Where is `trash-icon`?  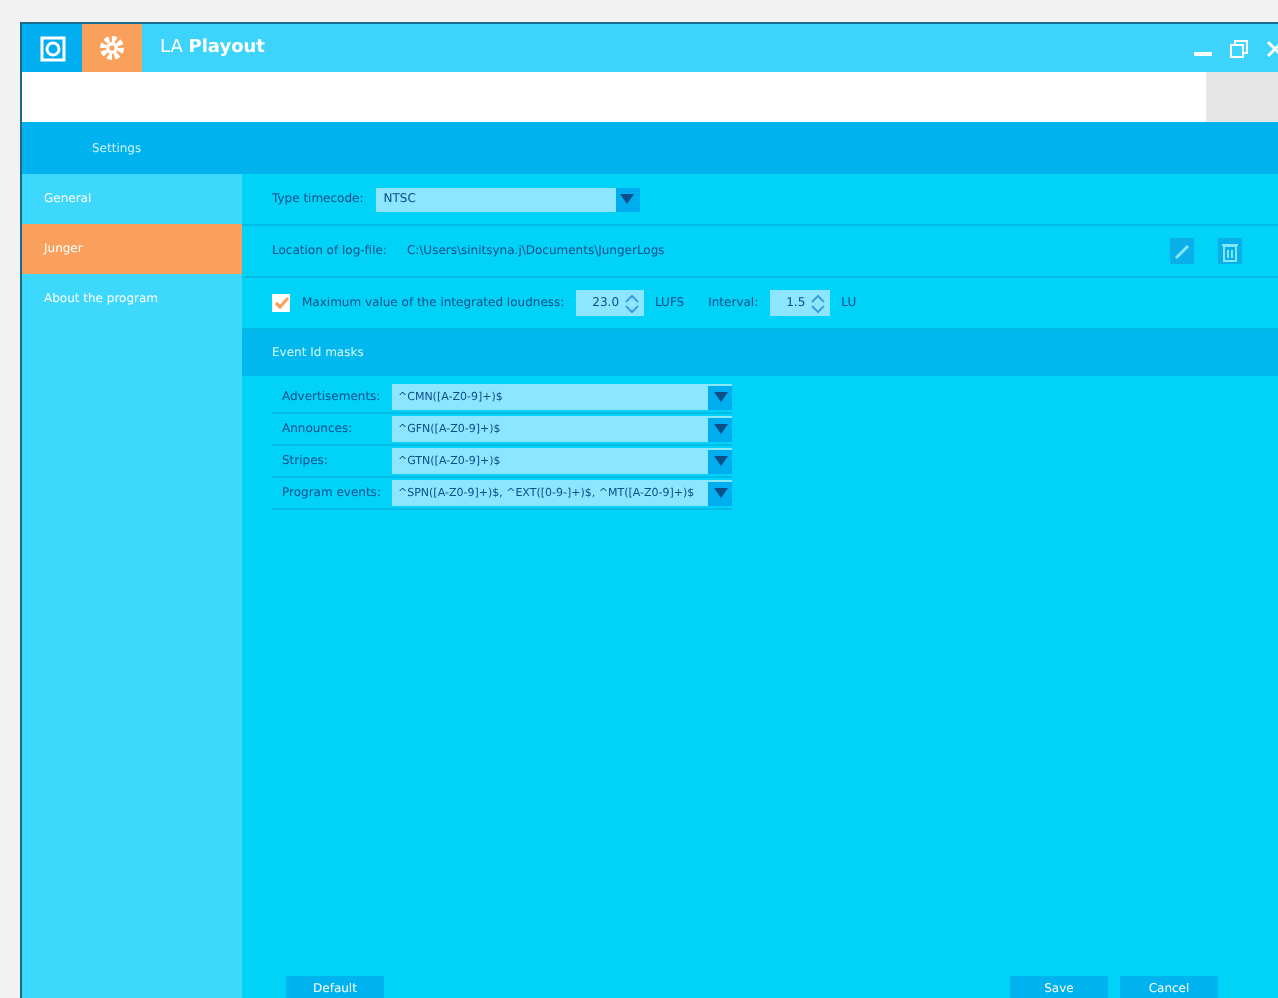
trash-icon is located at coordinates (1230, 251).